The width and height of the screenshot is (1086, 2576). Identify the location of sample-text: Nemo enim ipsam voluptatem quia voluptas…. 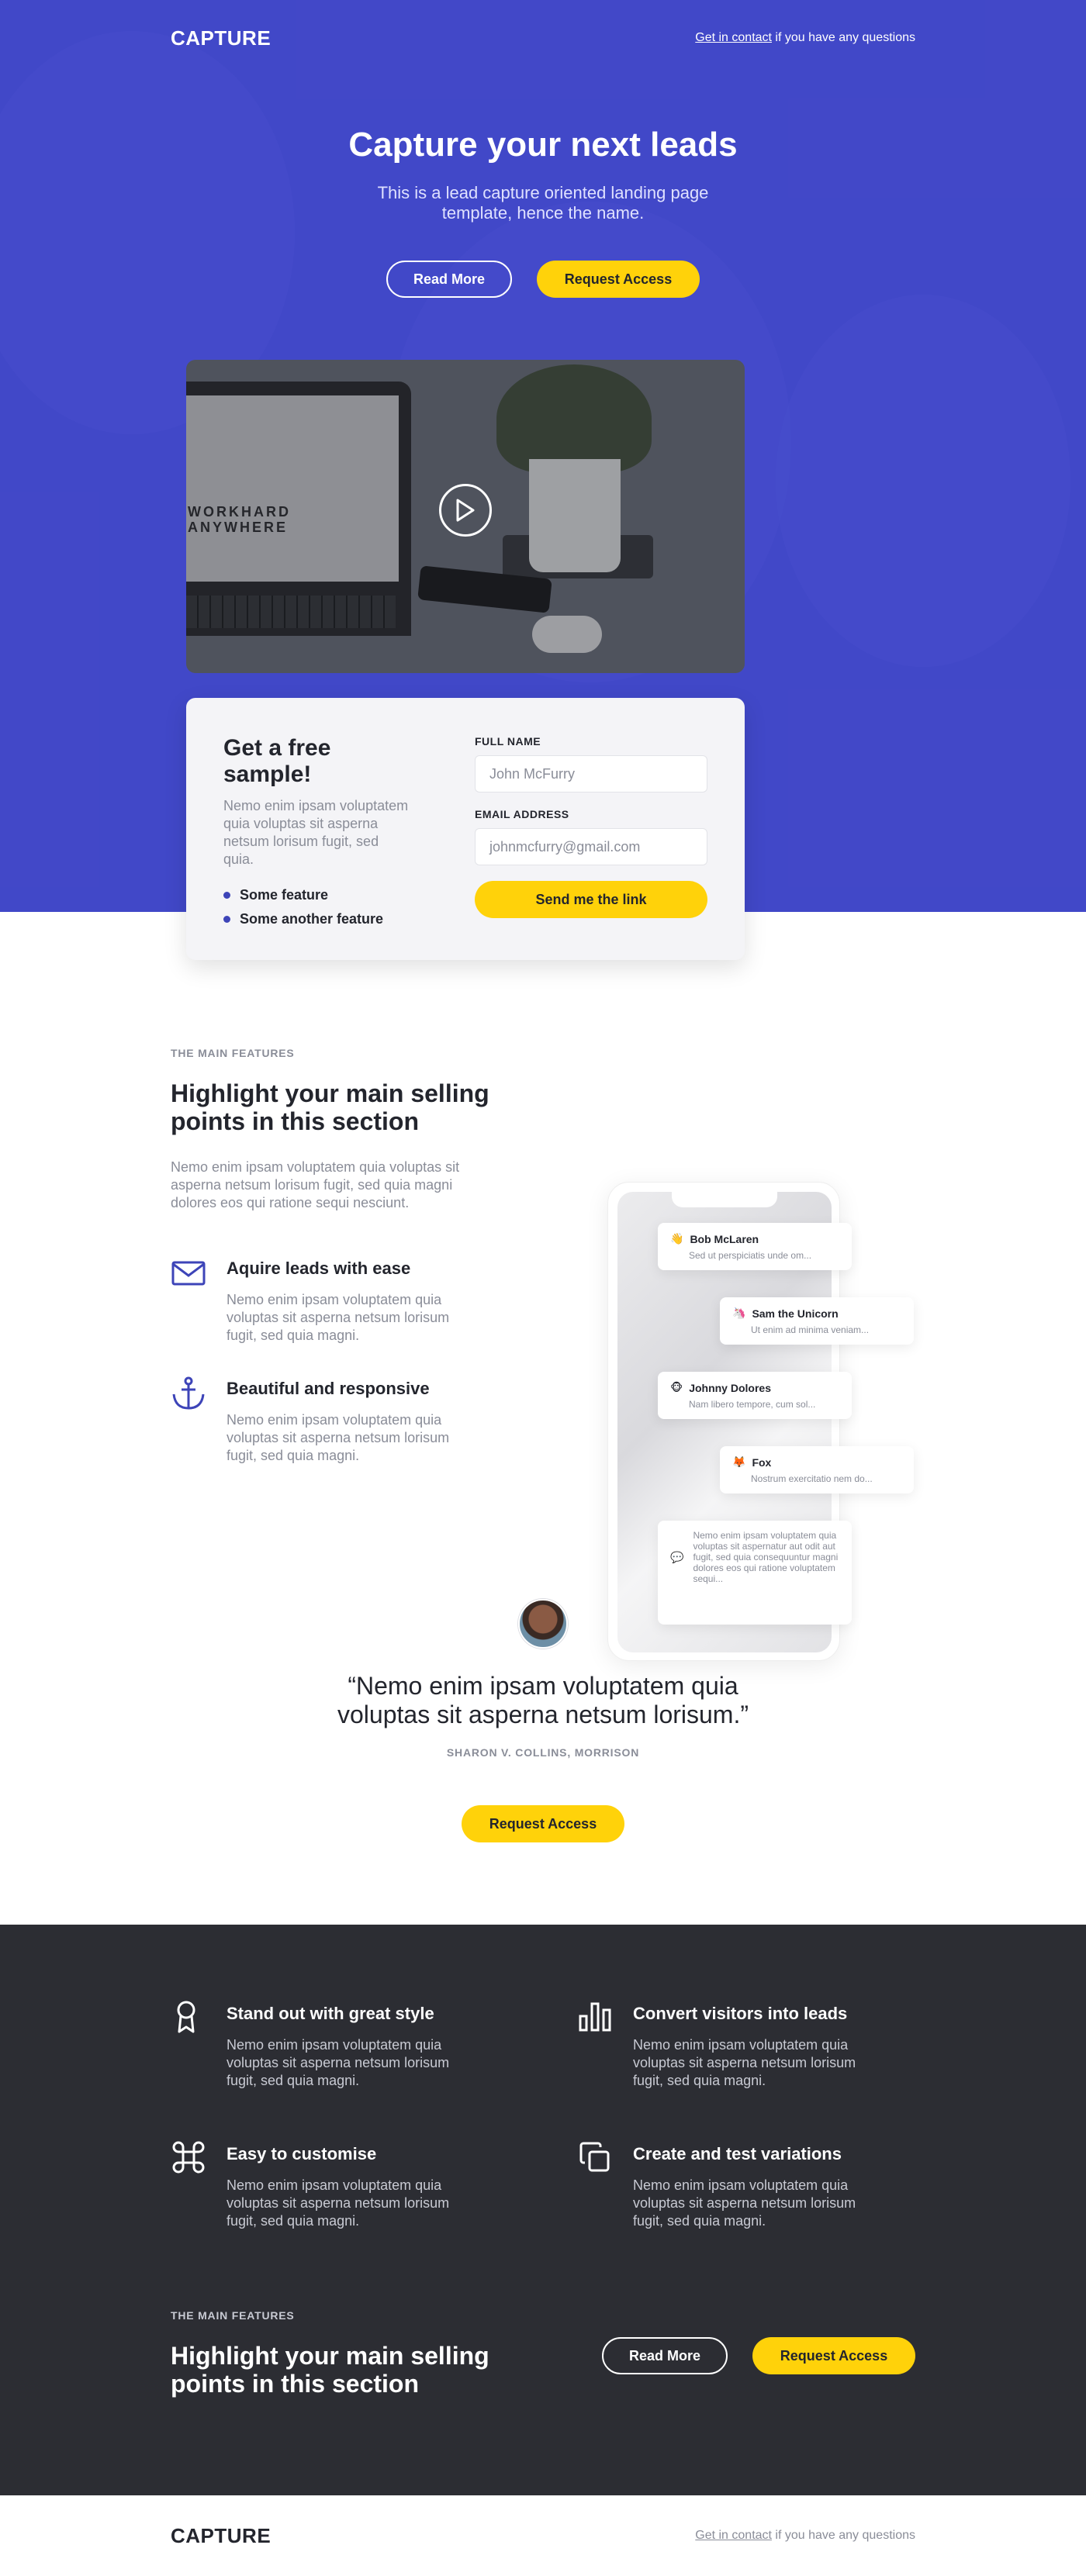
(316, 833).